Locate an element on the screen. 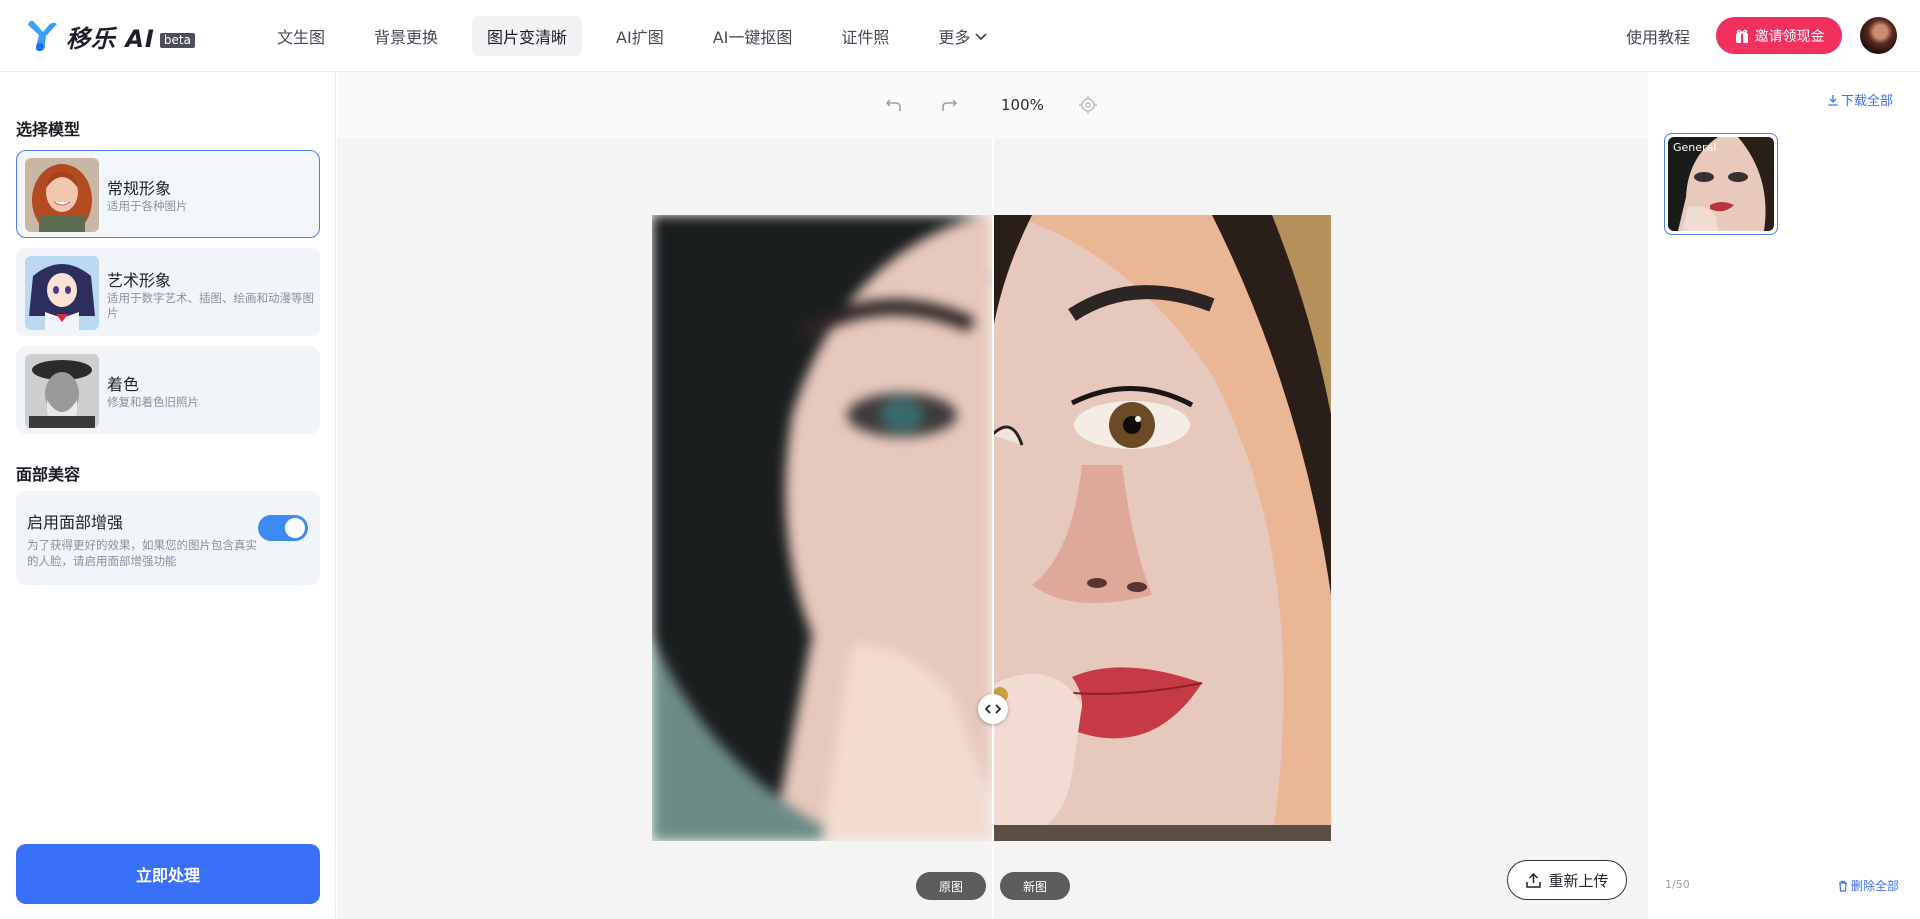  preview-toolbar: 100% is located at coordinates (992, 105).